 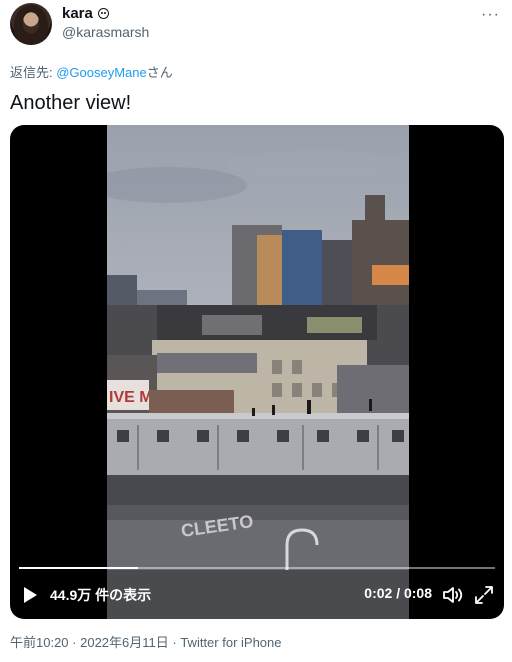 I want to click on reply-prefix: 返信先:, so click(x=33, y=72).